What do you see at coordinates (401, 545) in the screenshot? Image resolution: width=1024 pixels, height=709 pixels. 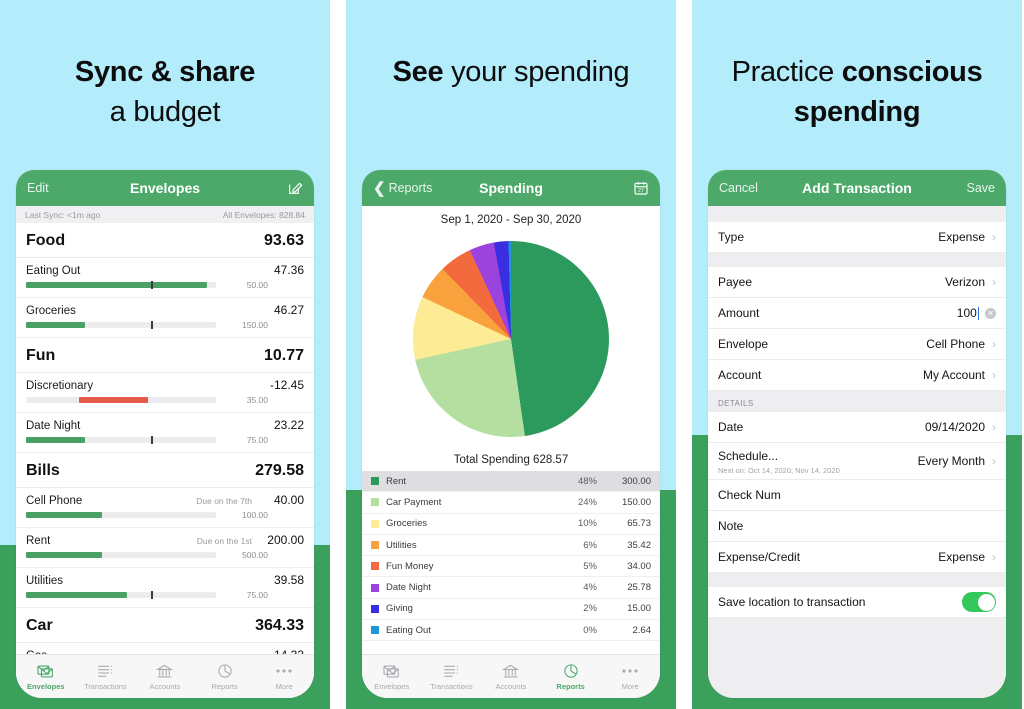 I see `legend-category: Utilities` at bounding box center [401, 545].